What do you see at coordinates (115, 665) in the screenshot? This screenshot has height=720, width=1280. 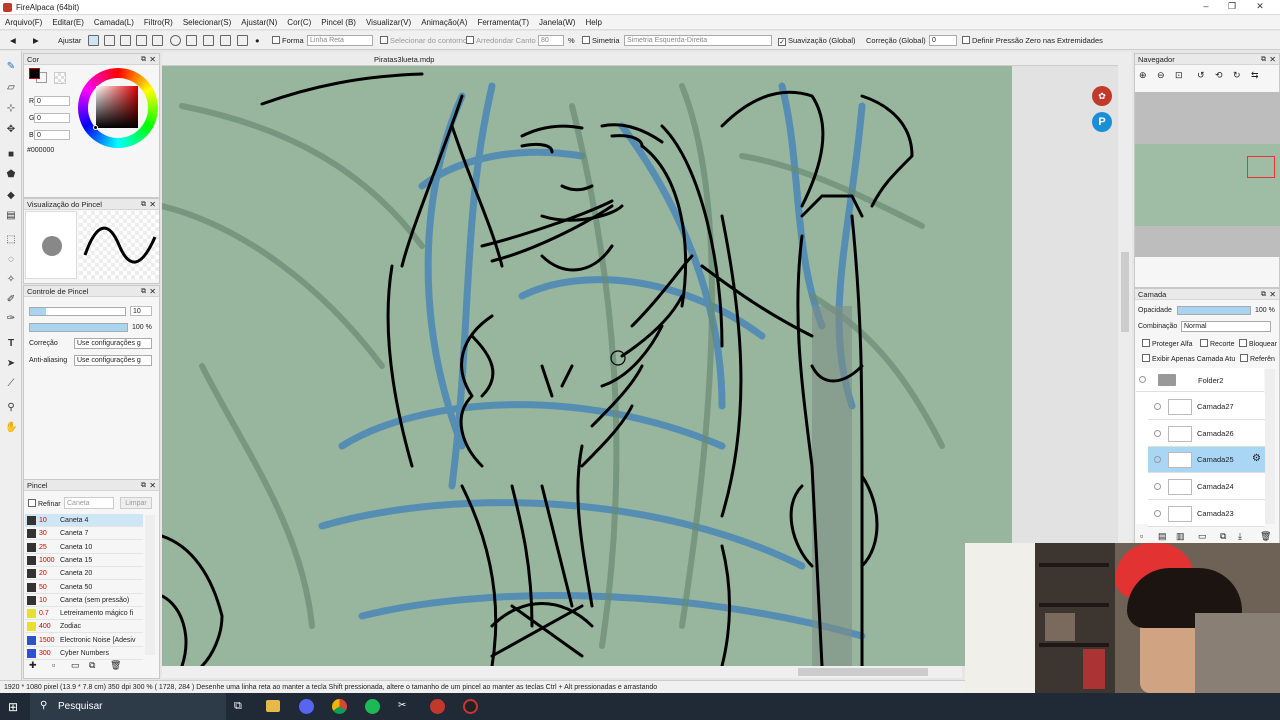 I see `trash-icon: 🗑` at bounding box center [115, 665].